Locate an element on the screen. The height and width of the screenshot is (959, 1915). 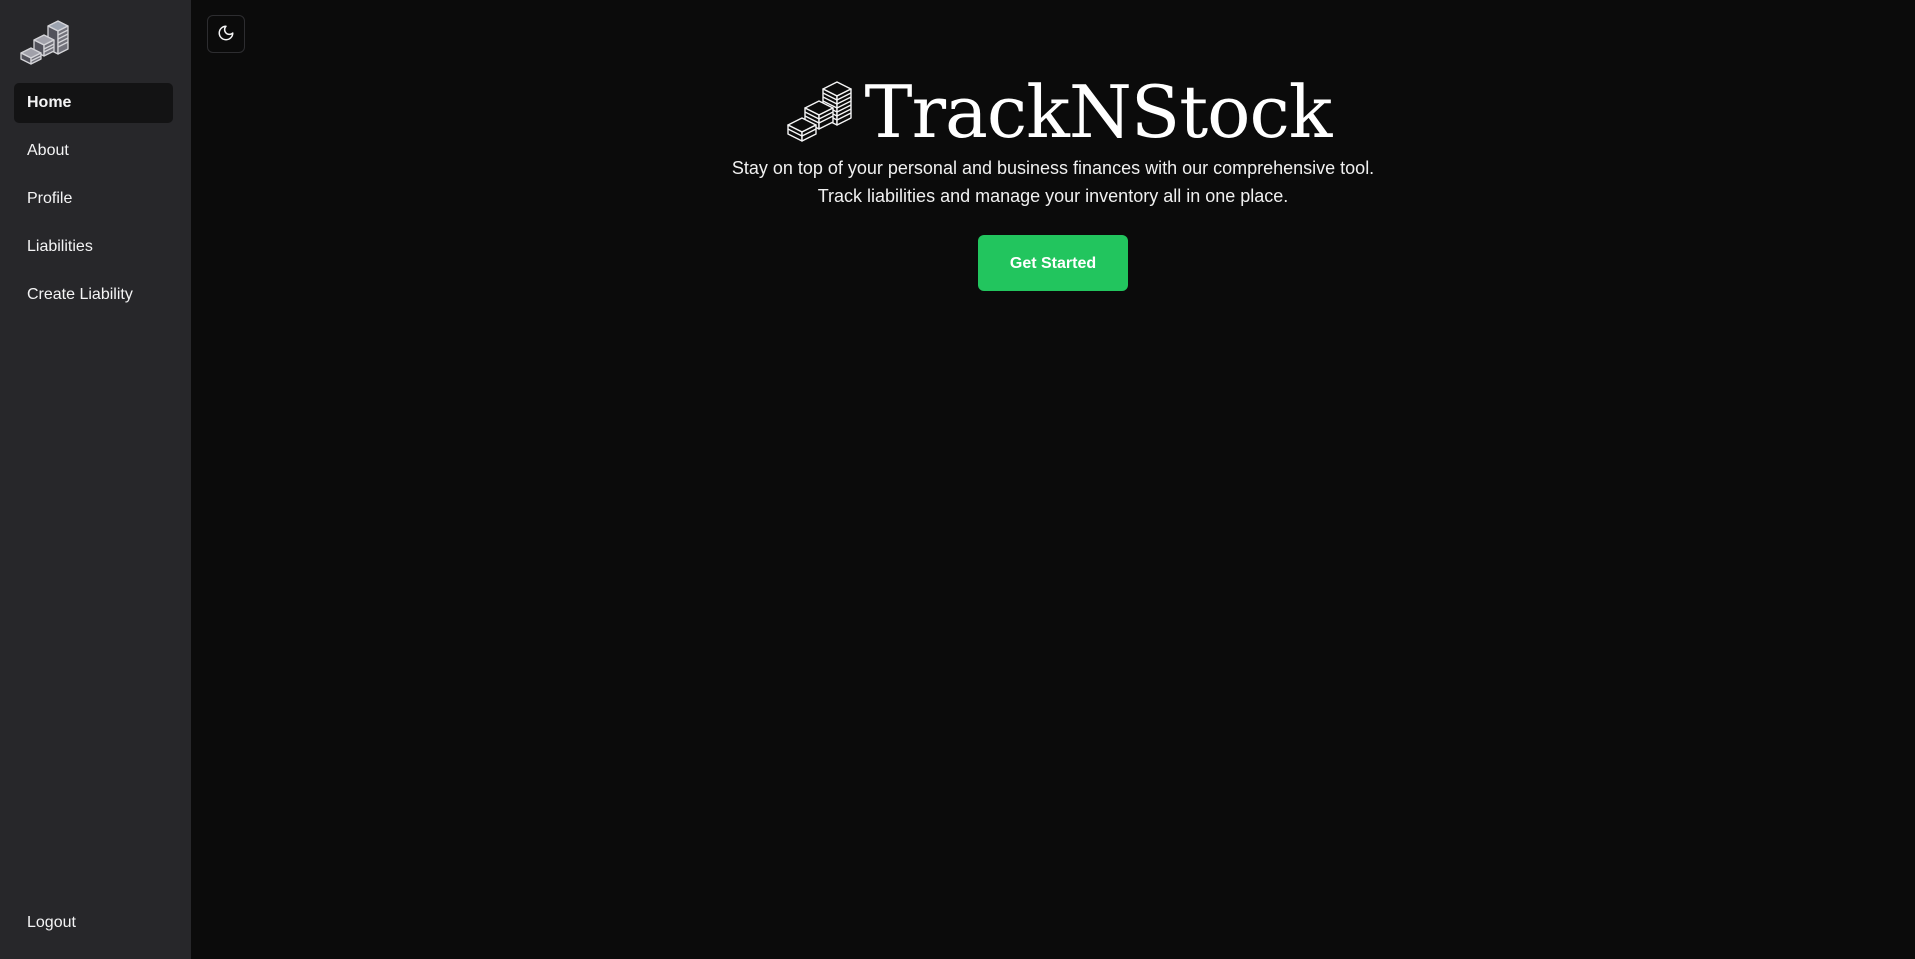
sidebar-item-create-liability: Create Liability is located at coordinates (93, 295).